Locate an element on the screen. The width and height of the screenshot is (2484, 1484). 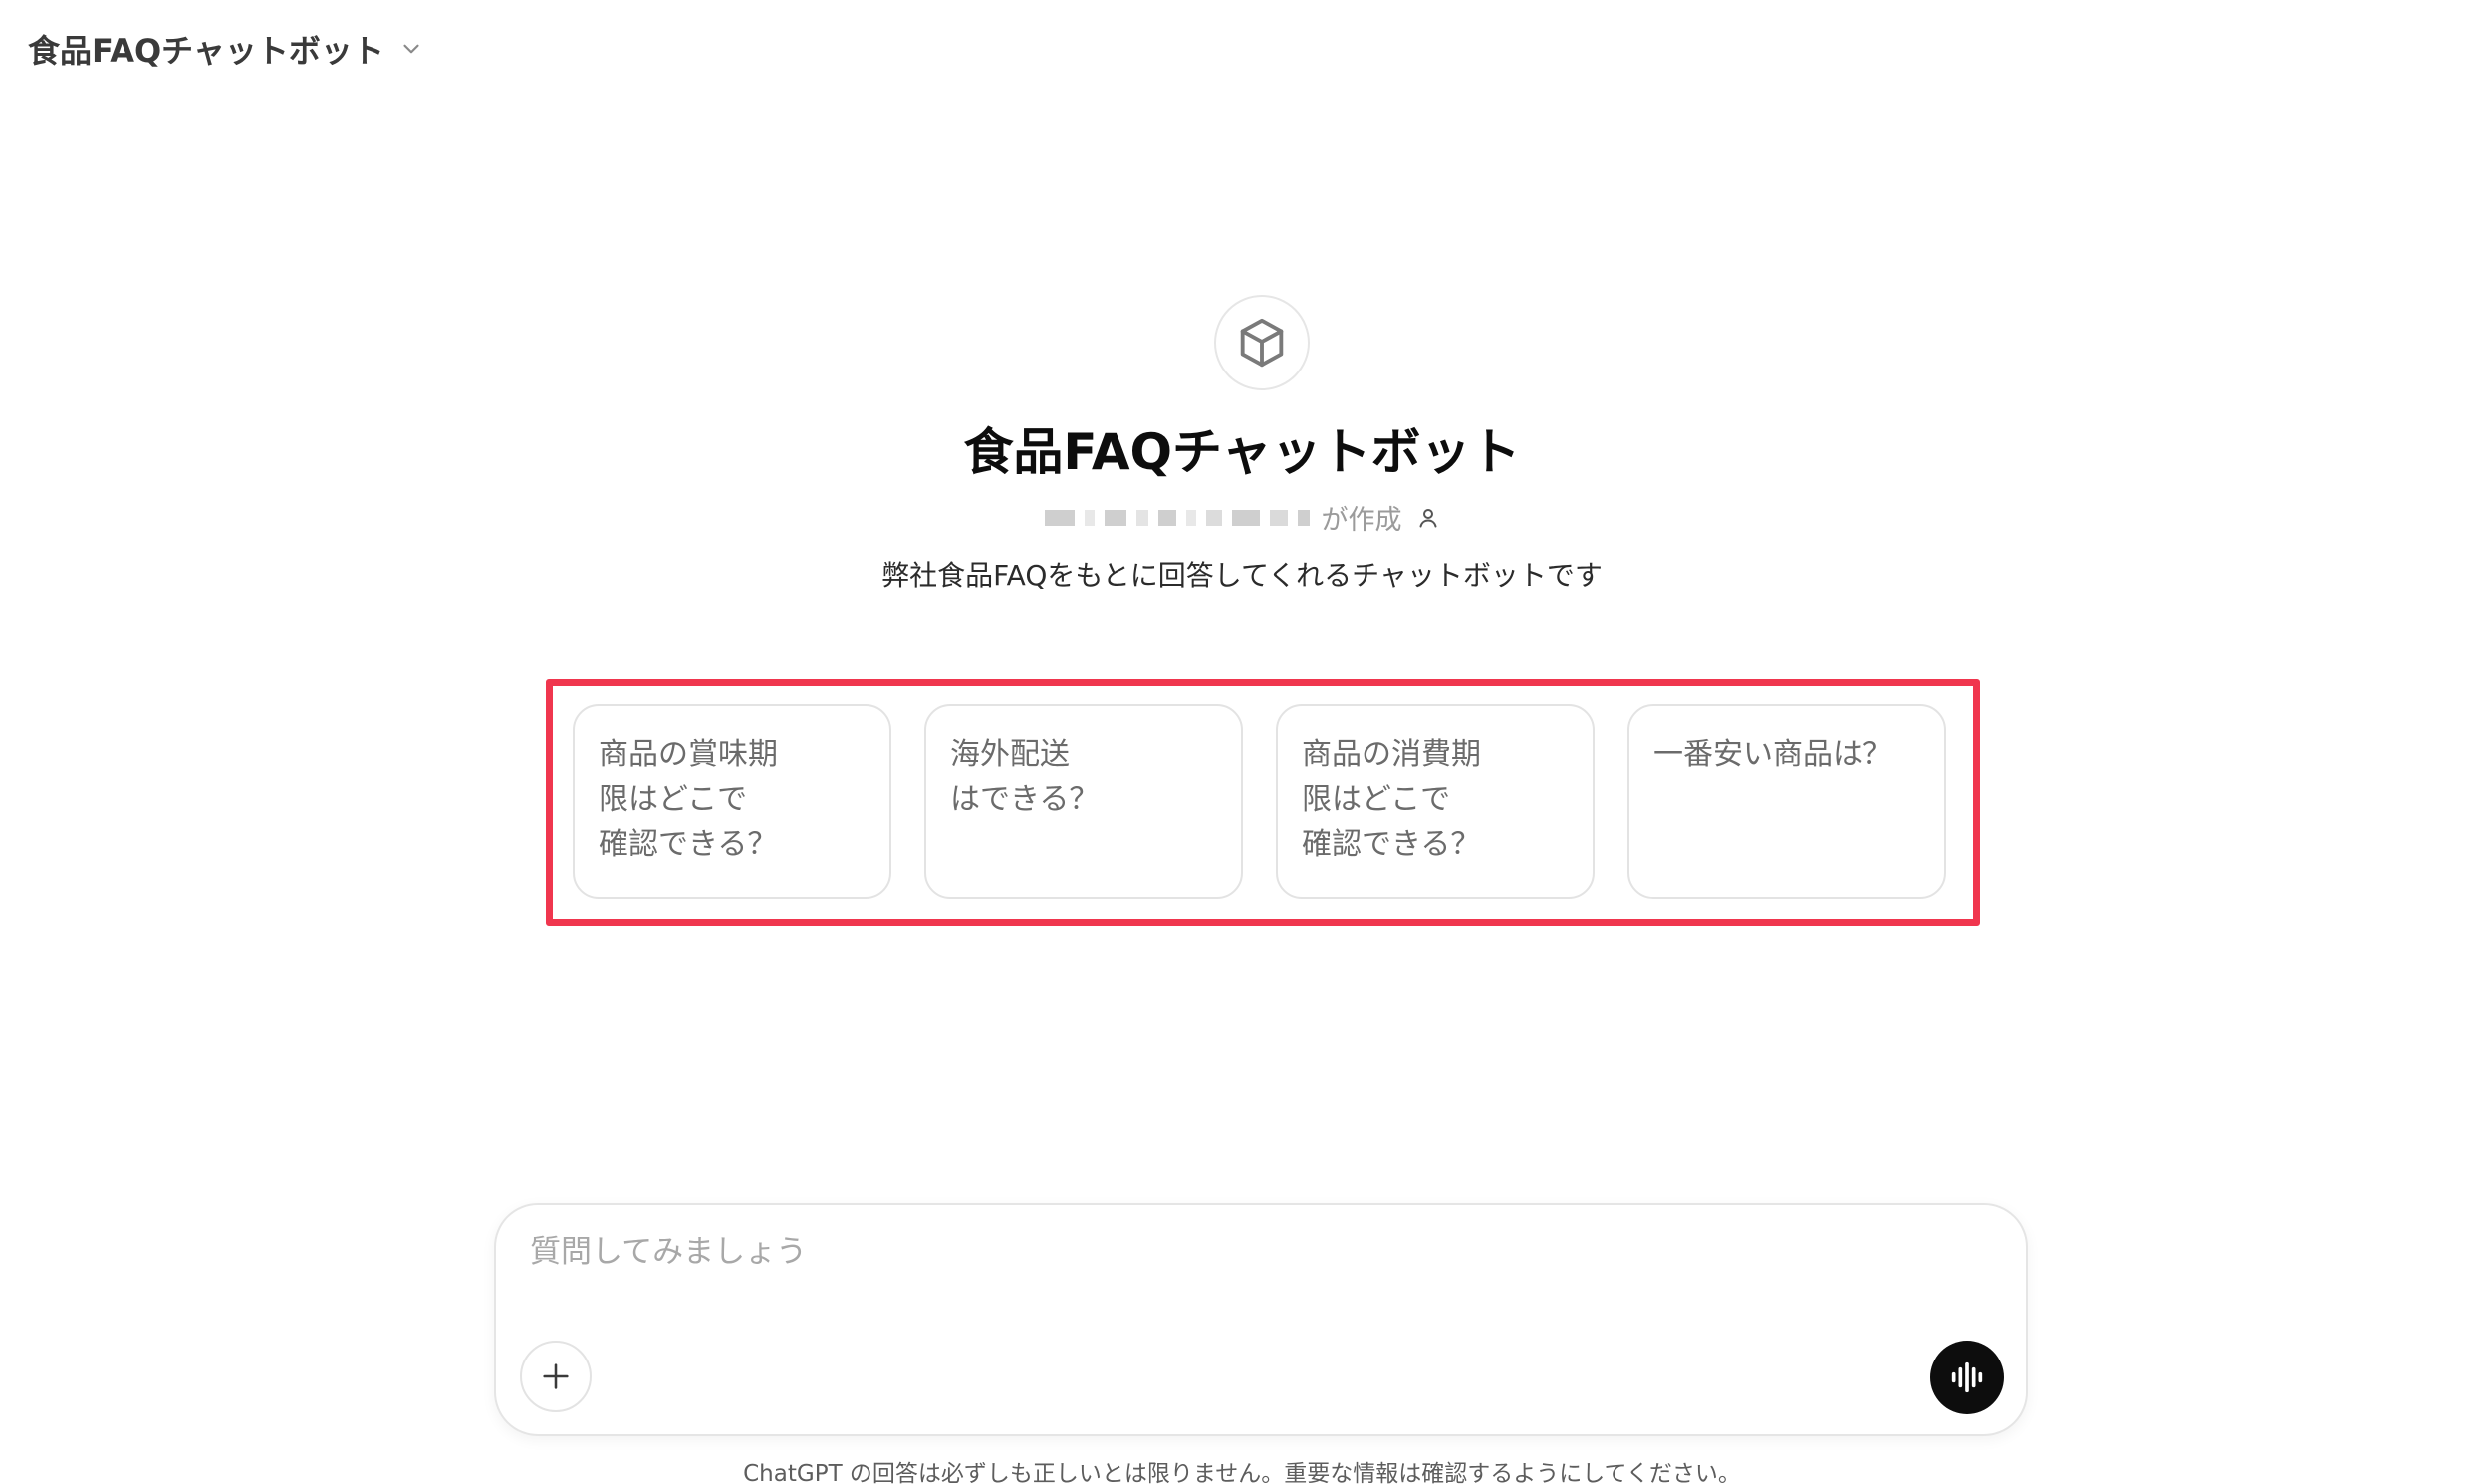
starter-card: 商品の消費期 限はどこで 確認できる？ is located at coordinates (1435, 801).